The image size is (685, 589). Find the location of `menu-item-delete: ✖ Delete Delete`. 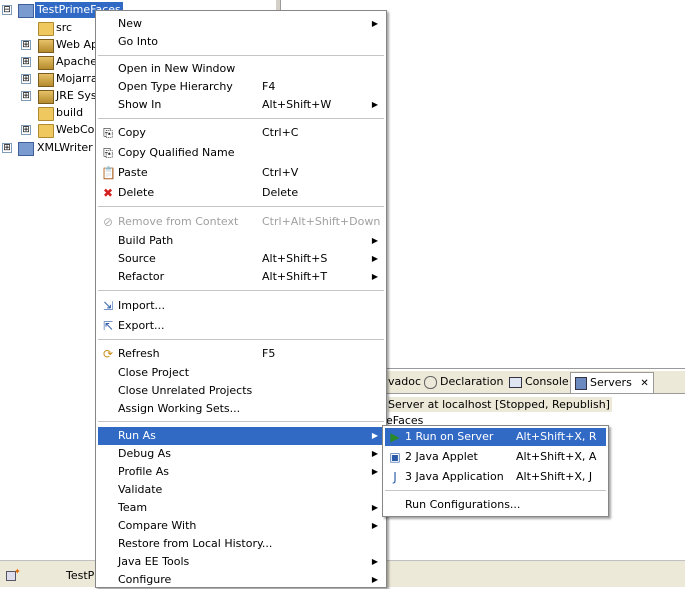

menu-item-delete: ✖ Delete Delete is located at coordinates (241, 193).